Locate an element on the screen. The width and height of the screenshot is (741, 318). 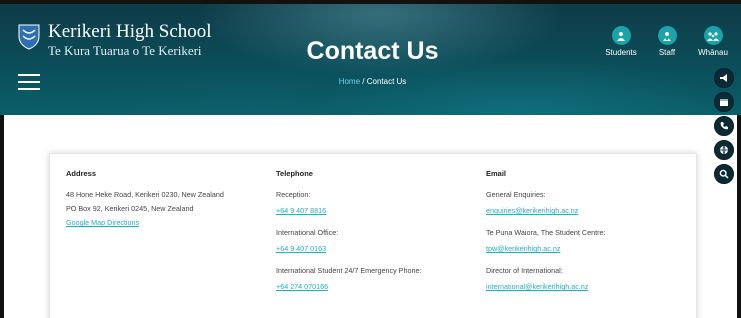
email-link: tpw@kerikerihigh.ac.nz is located at coordinates (586, 249).